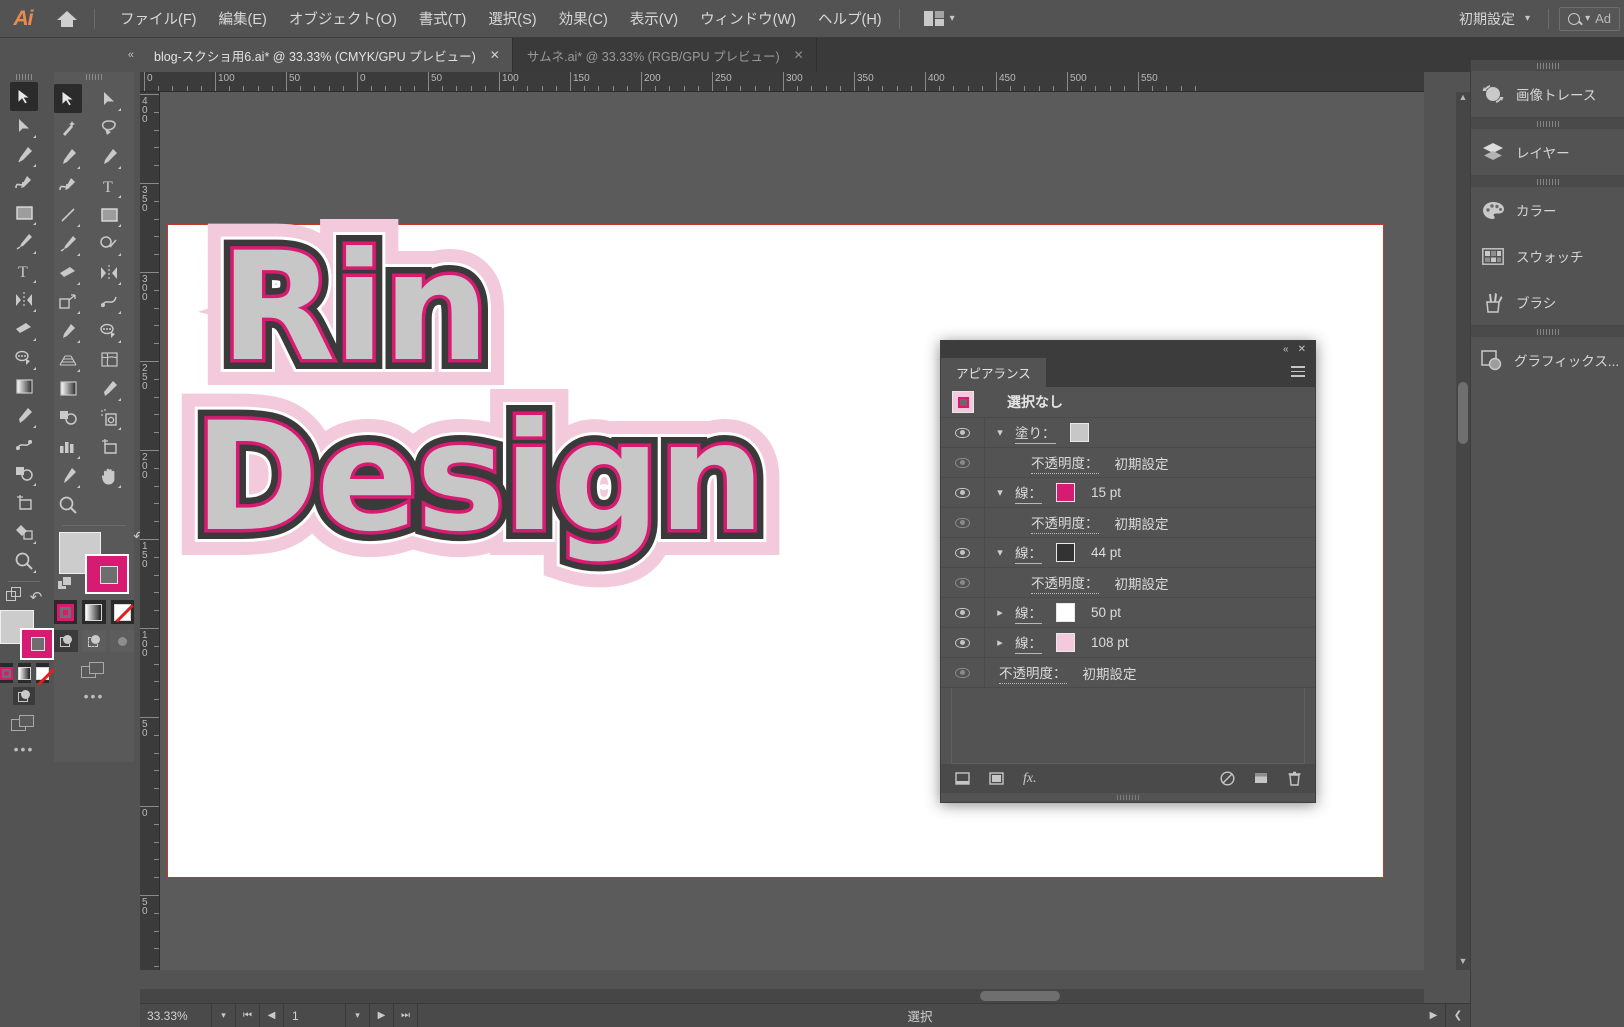  What do you see at coordinates (109, 301) in the screenshot?
I see `tool-width` at bounding box center [109, 301].